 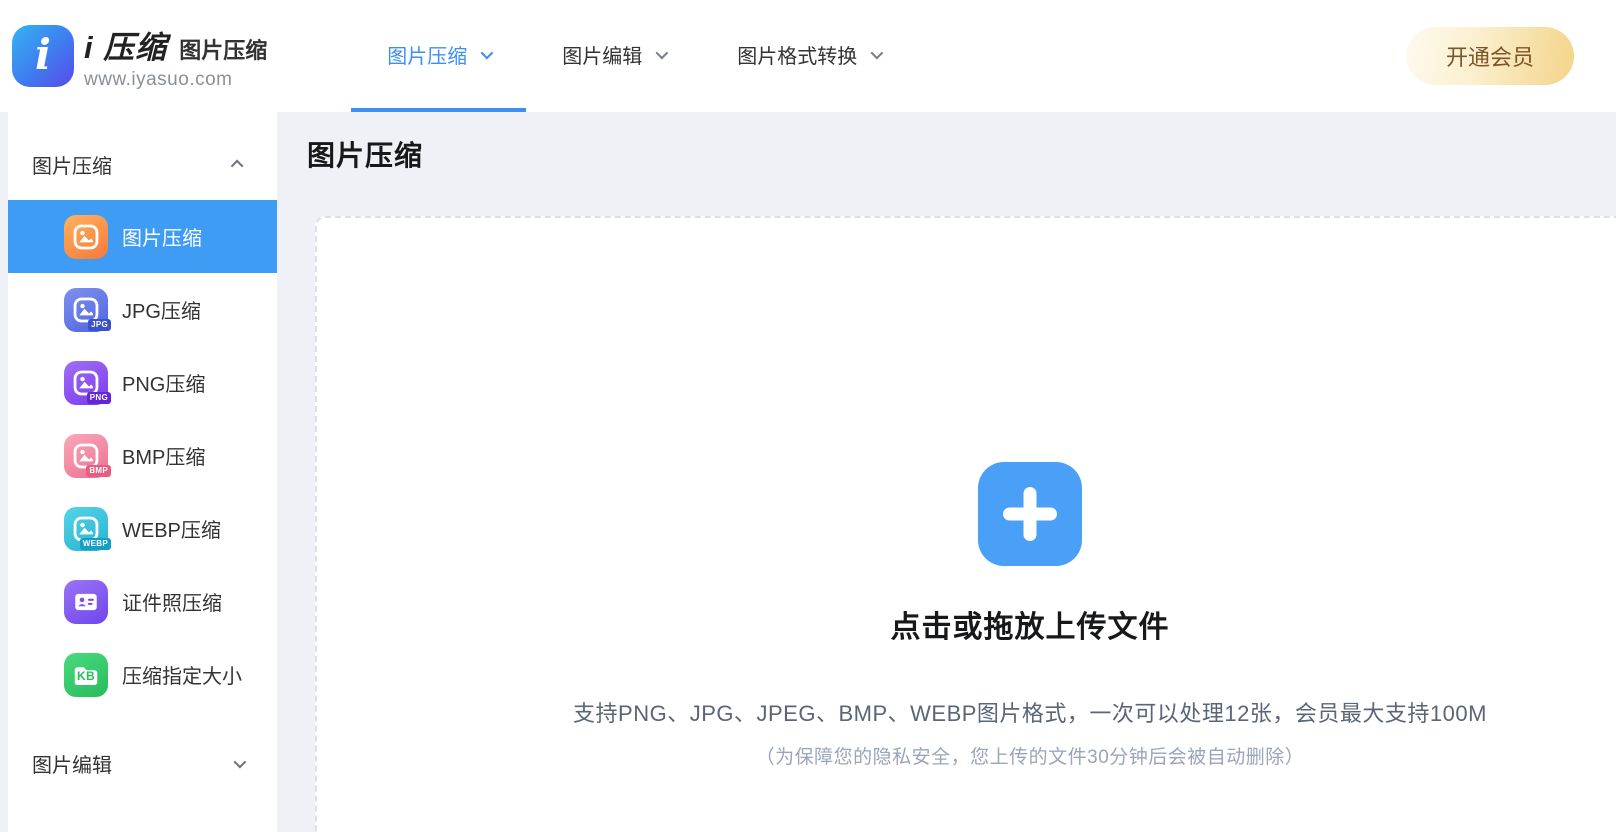 What do you see at coordinates (162, 239) in the screenshot?
I see `sidebar-item-label: 图片压缩` at bounding box center [162, 239].